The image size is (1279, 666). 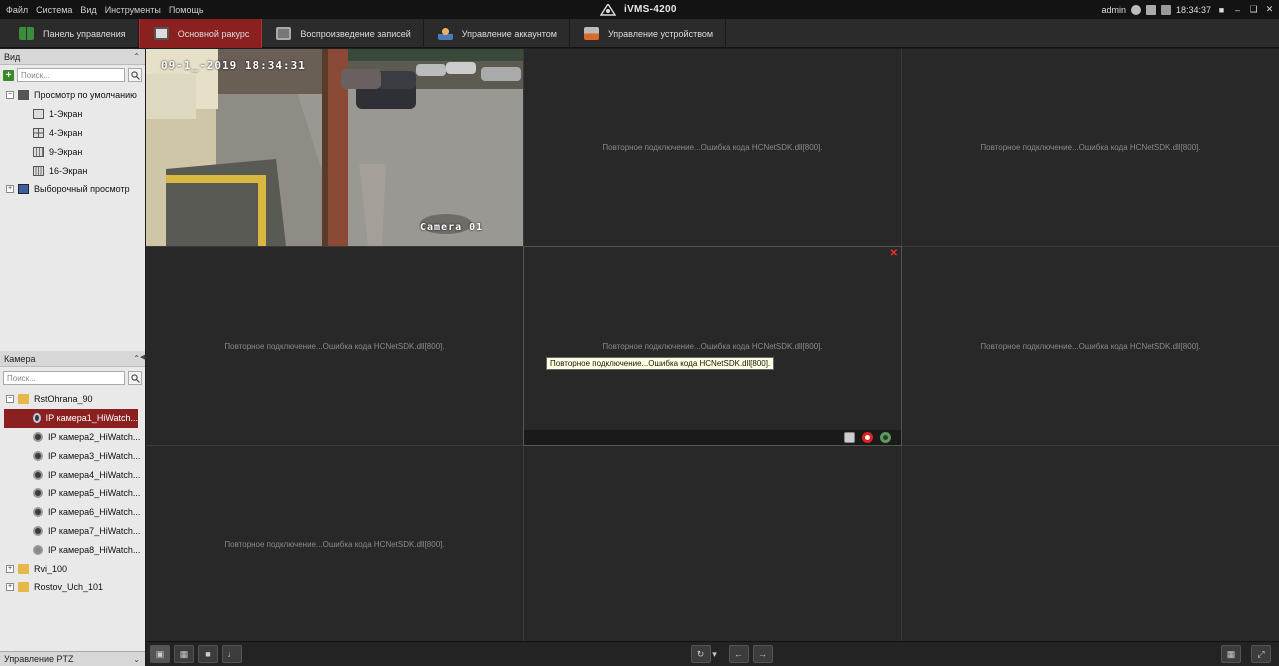 What do you see at coordinates (1237, 9) in the screenshot?
I see `minimize-button: –` at bounding box center [1237, 9].